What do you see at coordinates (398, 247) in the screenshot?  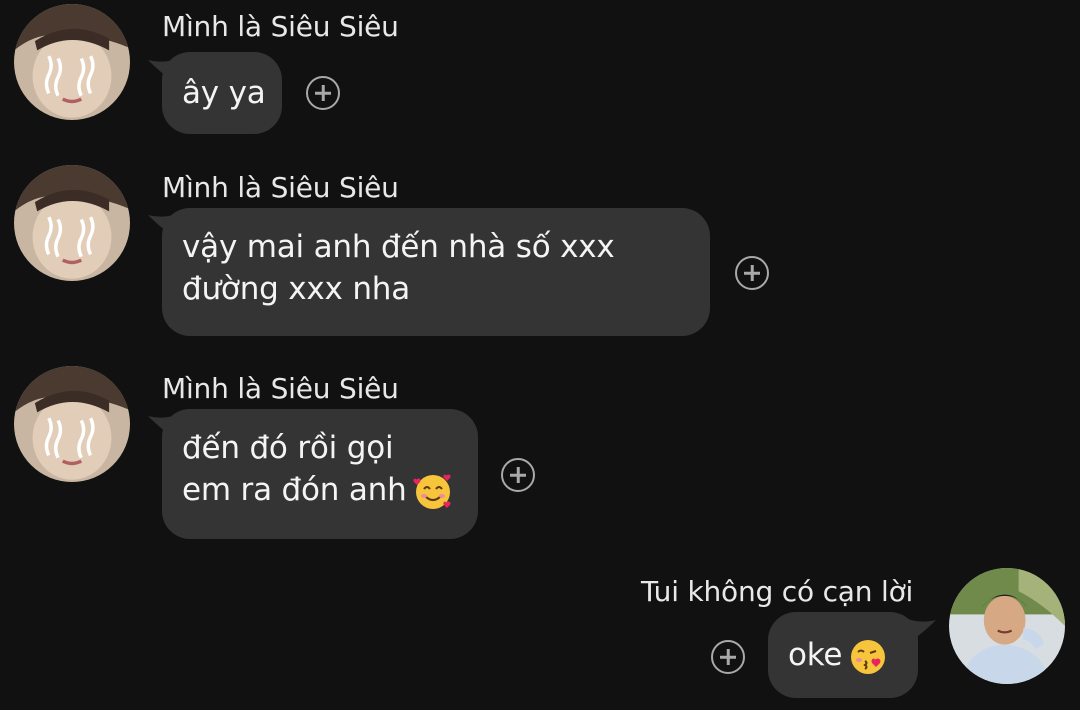 I see `message-text: vậy mai anh đến nhà số xxx` at bounding box center [398, 247].